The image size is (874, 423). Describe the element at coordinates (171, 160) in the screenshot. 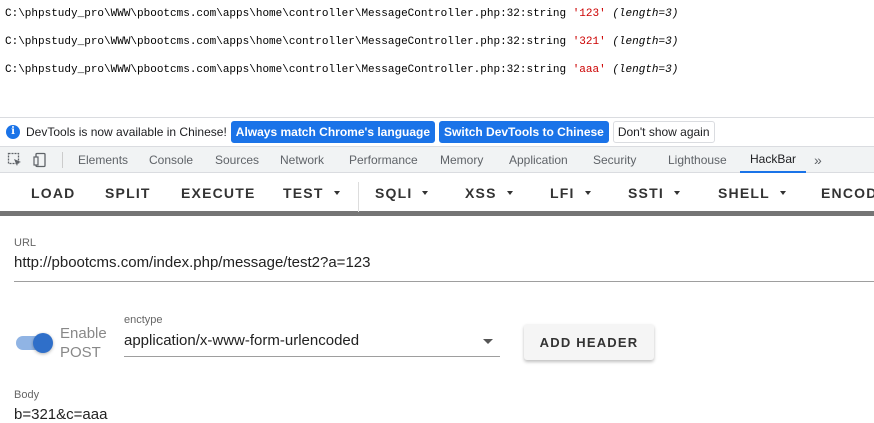

I see `tab-console: Console` at that location.